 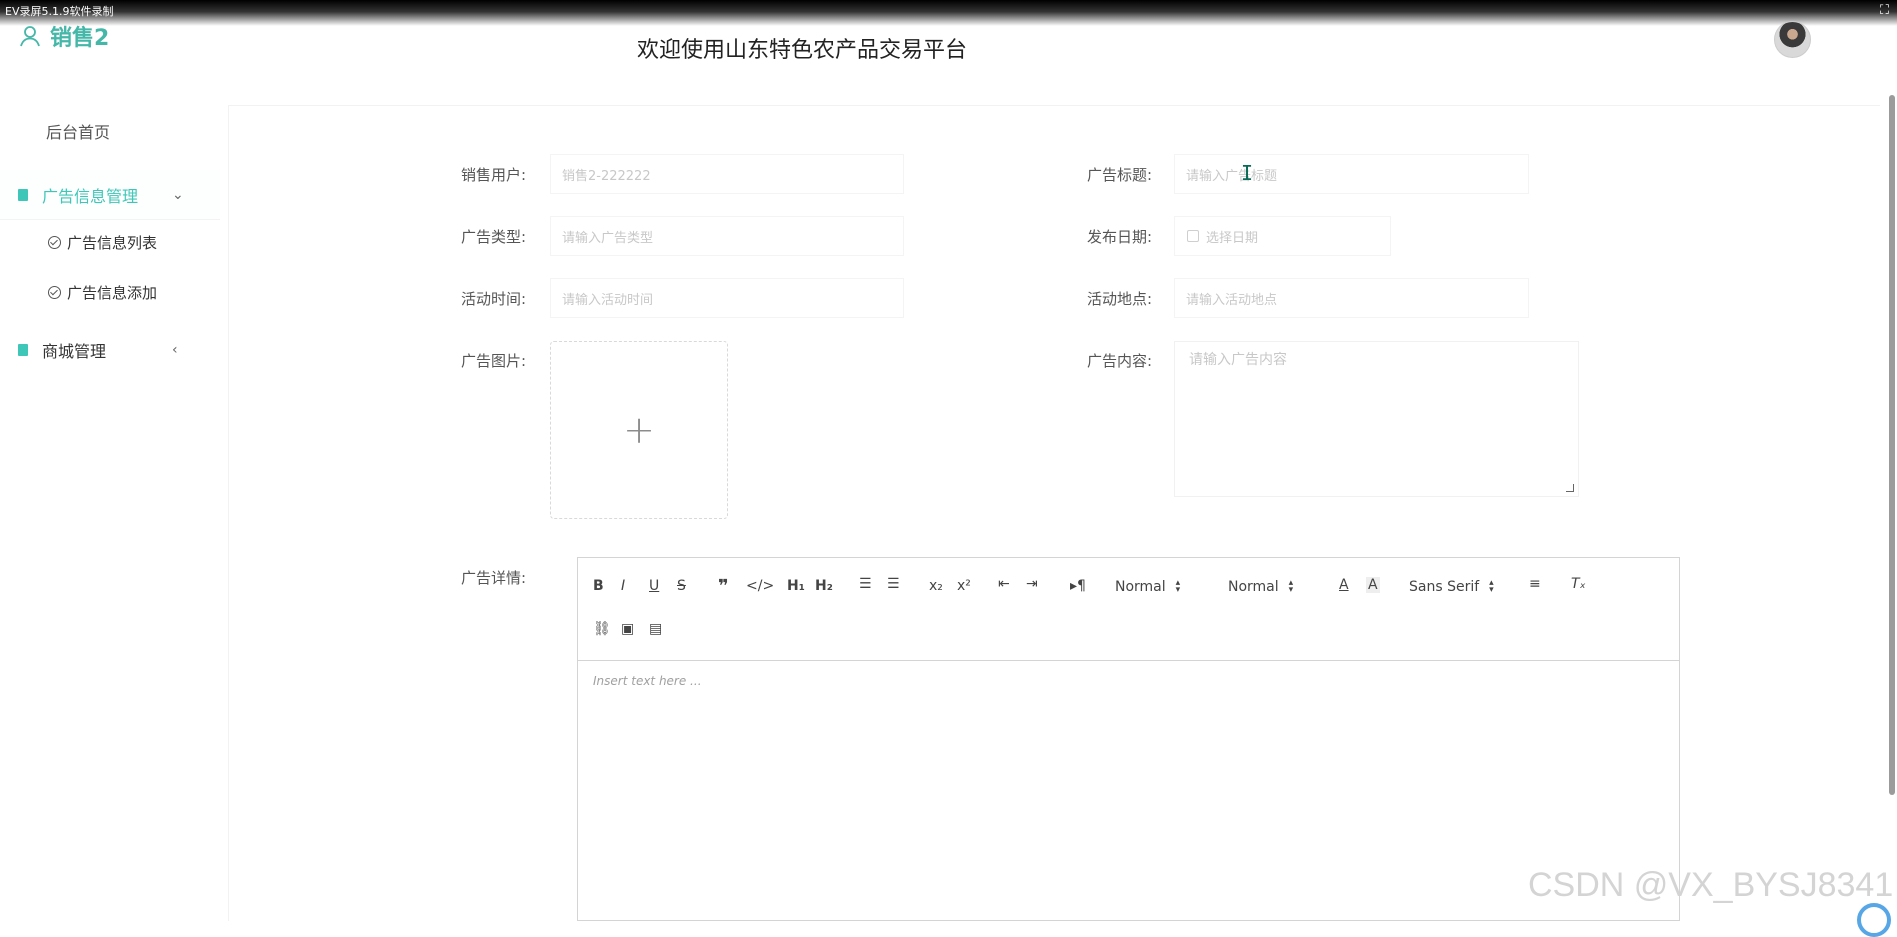 I want to click on header-select: Normal ▴ ▾, so click(x=1148, y=587).